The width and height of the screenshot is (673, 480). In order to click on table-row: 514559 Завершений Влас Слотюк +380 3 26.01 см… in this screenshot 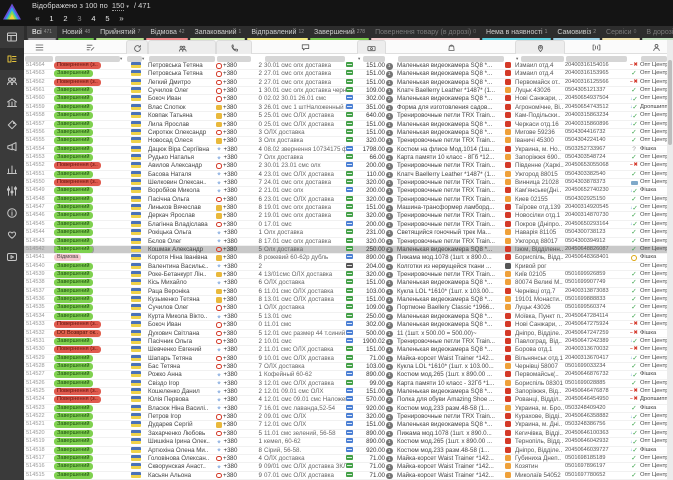, I will do `click(348, 108)`.